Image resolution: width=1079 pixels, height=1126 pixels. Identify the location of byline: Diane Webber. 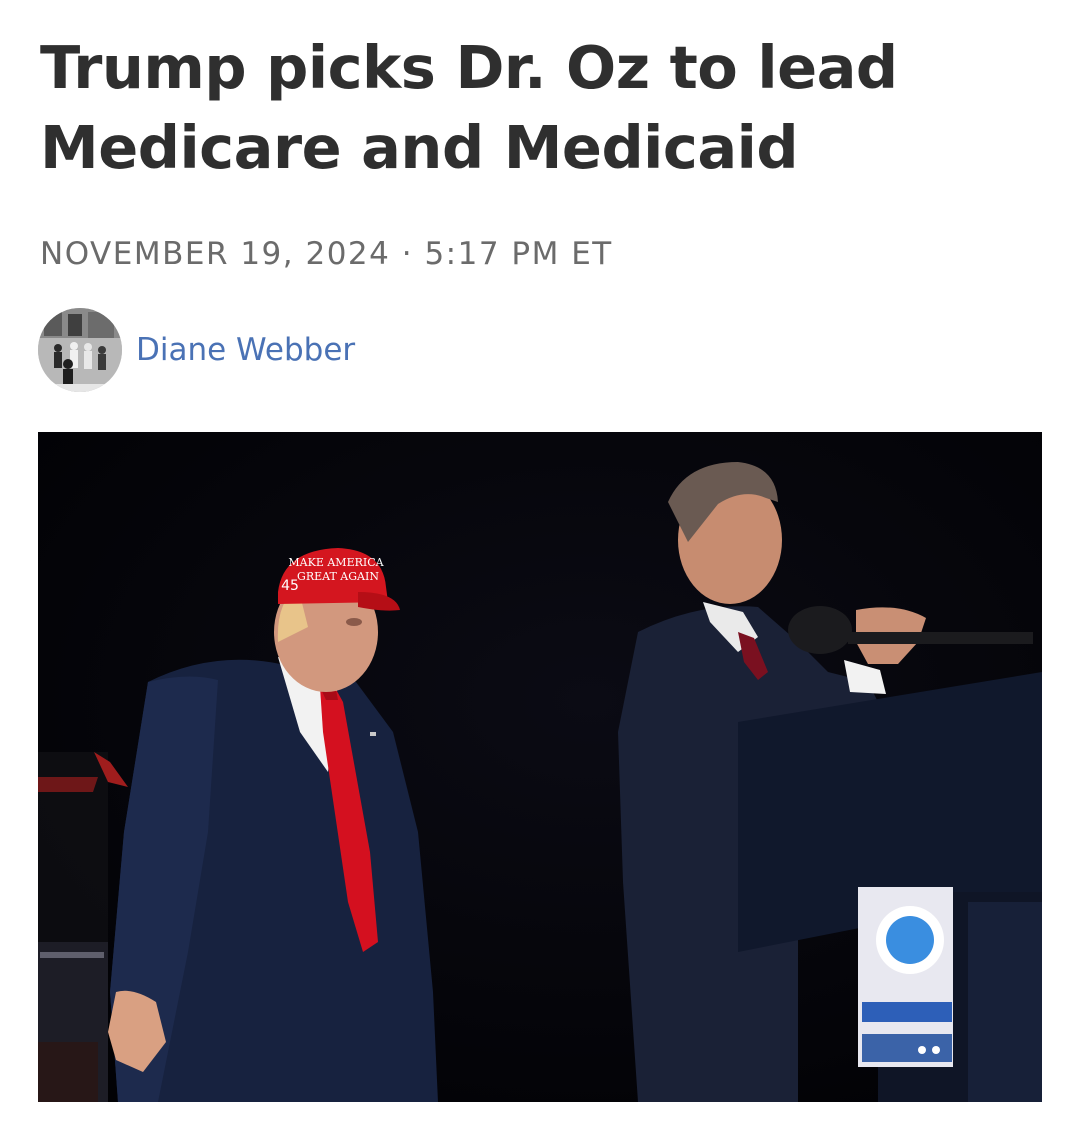
(196, 350).